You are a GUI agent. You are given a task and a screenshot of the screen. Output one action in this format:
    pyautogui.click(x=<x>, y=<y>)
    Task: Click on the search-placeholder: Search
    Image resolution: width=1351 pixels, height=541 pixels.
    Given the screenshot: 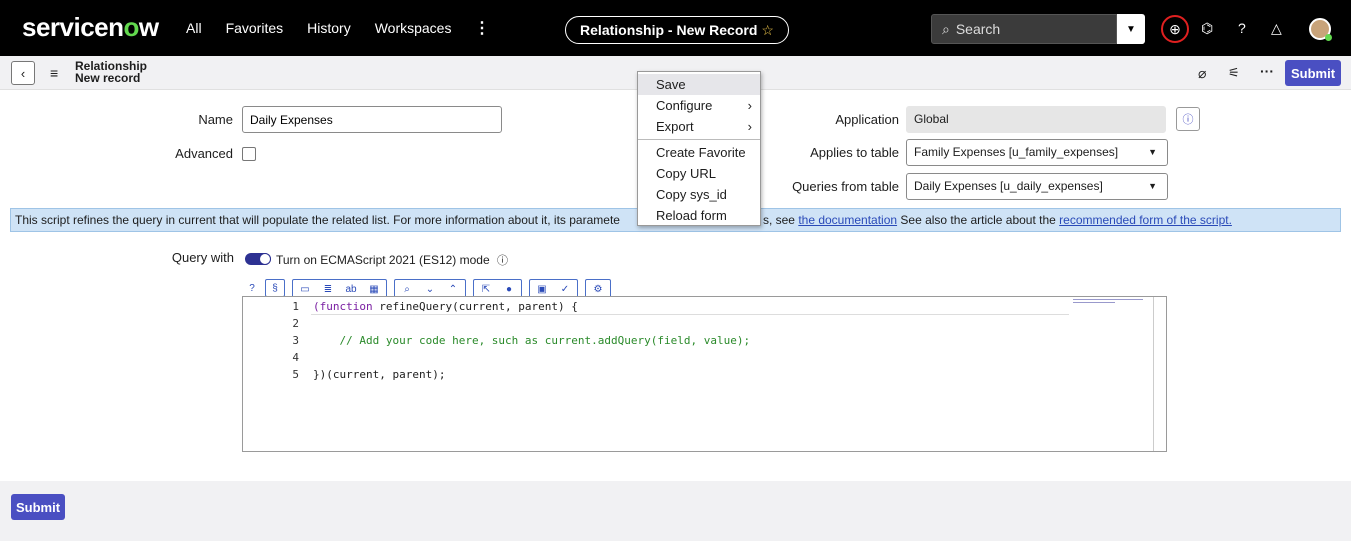 What is the action you would take?
    pyautogui.click(x=978, y=29)
    